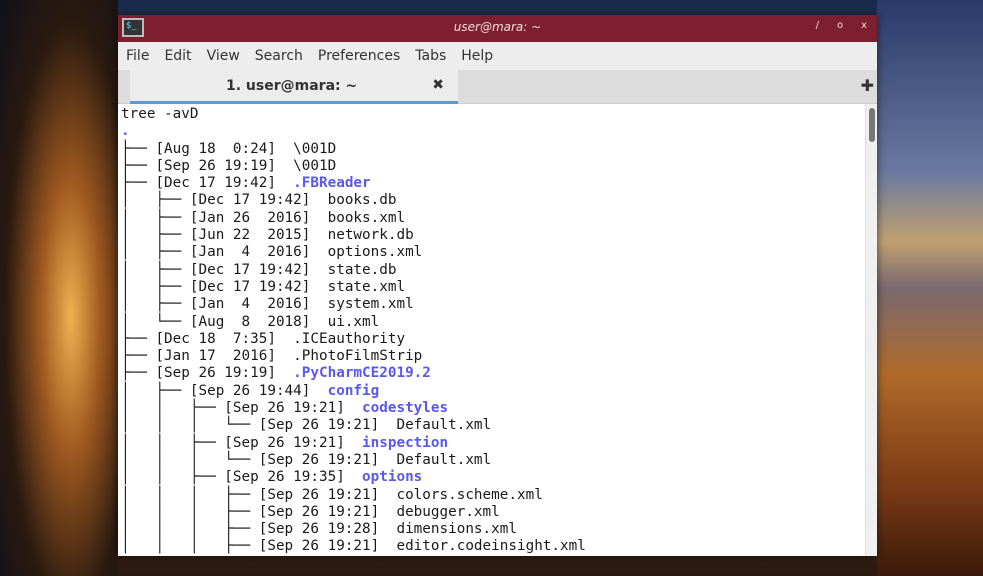  What do you see at coordinates (271, 252) in the screenshot?
I see `tree-line: │ ├── [Jan 4 2016] options.xml` at bounding box center [271, 252].